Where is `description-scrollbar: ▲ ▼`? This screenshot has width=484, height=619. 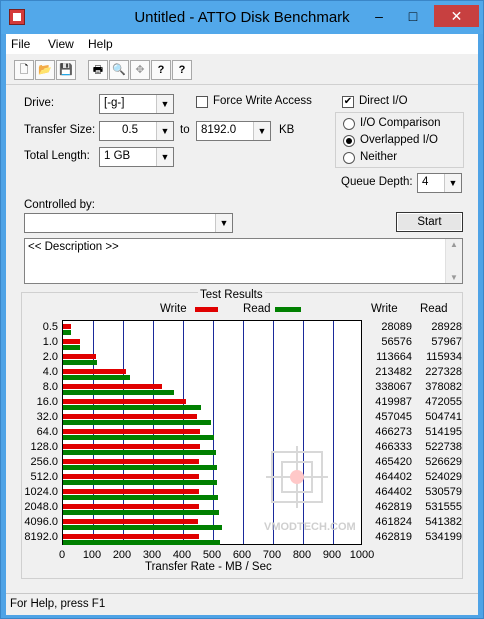
description-scrollbar: ▲ ▼ is located at coordinates (453, 261).